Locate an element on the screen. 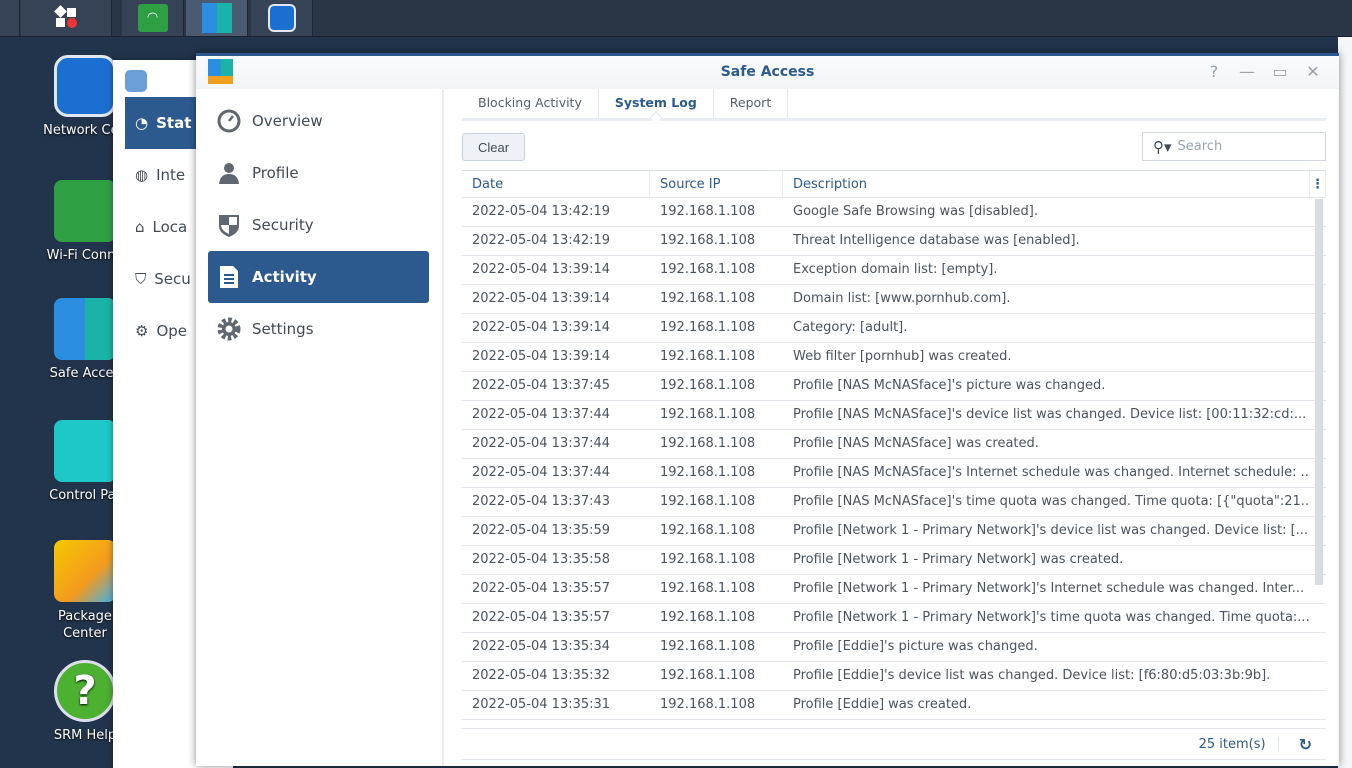  back-sidebar-label: Stat is located at coordinates (174, 123).